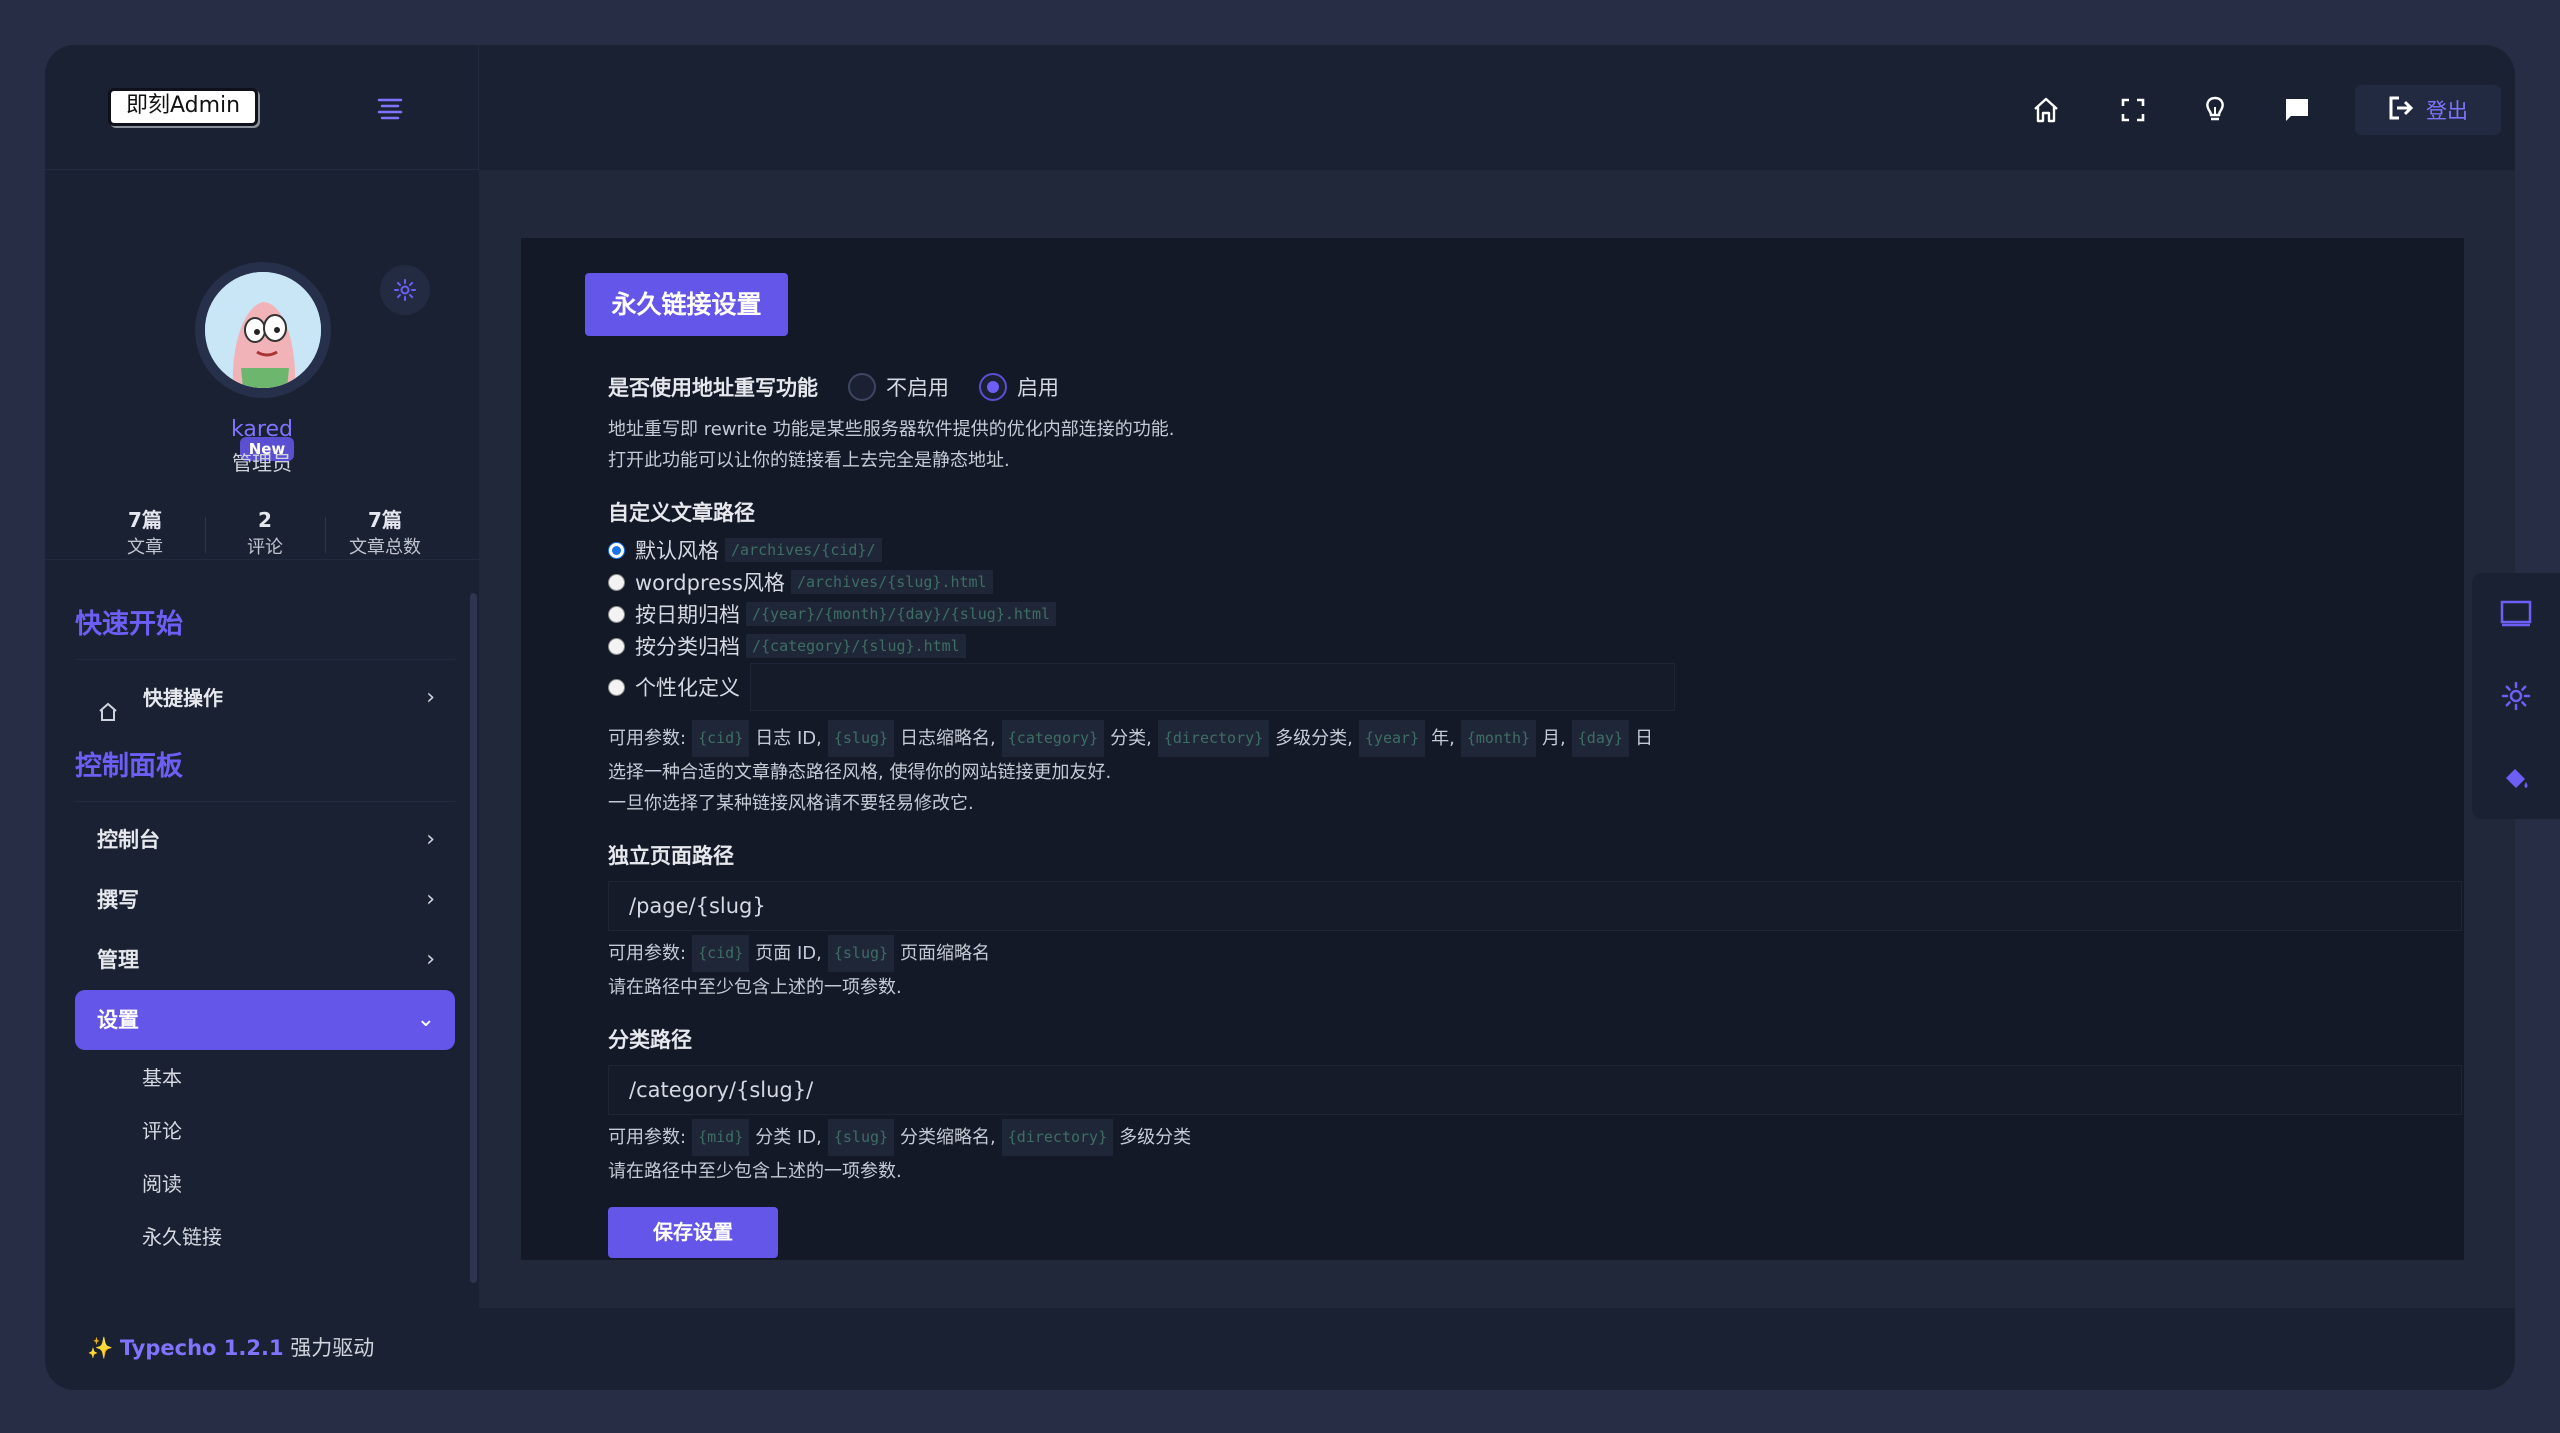  What do you see at coordinates (755, 987) in the screenshot?
I see `page-path-desc: 请在路径中至少包含上述的一项参数.` at bounding box center [755, 987].